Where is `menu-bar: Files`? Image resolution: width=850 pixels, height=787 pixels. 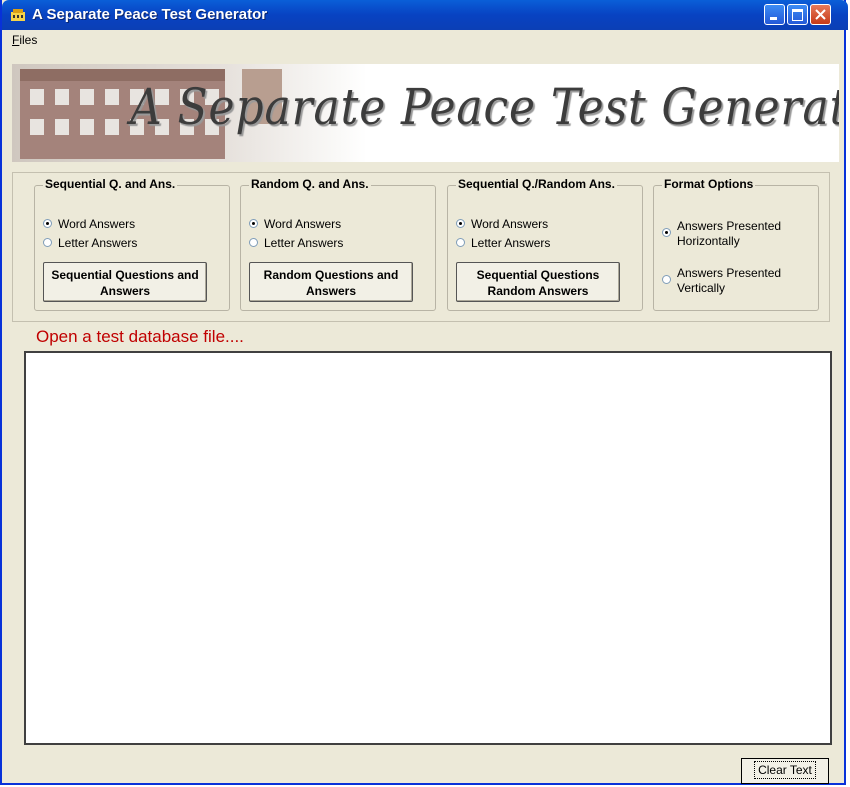
menu-bar: Files is located at coordinates (423, 40).